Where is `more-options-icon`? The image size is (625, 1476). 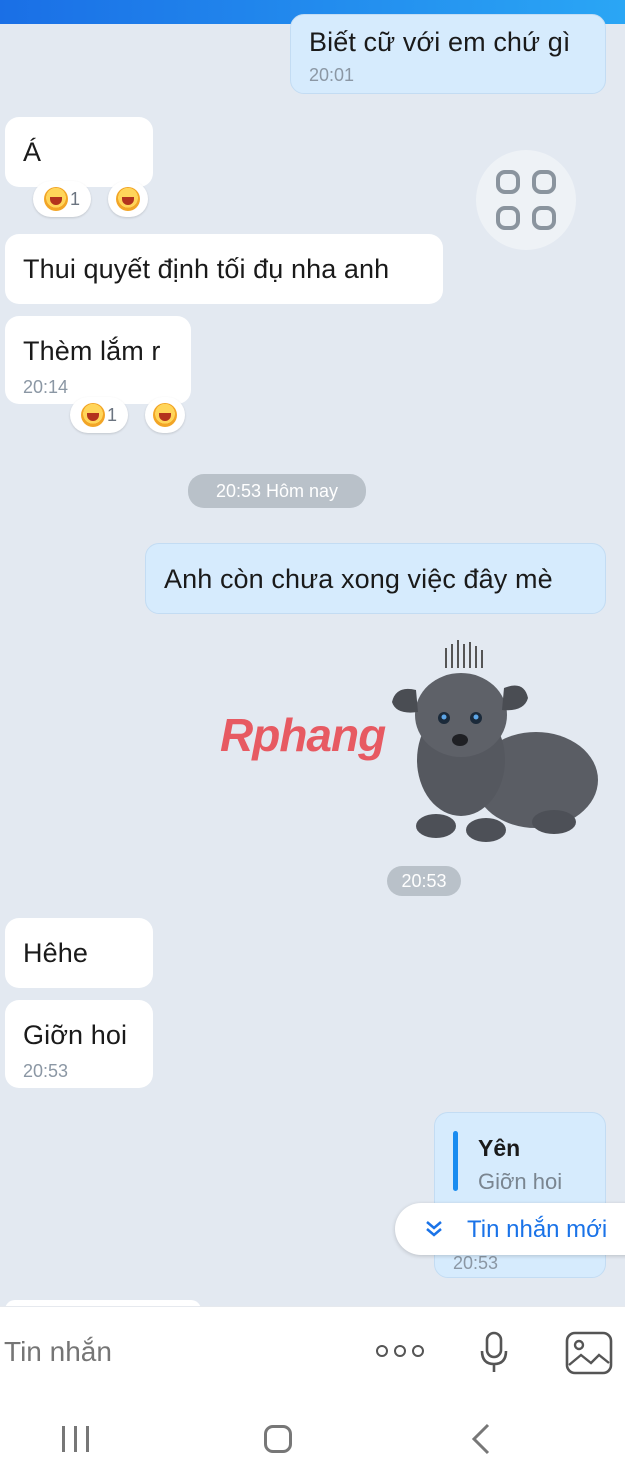 more-options-icon is located at coordinates (401, 1352).